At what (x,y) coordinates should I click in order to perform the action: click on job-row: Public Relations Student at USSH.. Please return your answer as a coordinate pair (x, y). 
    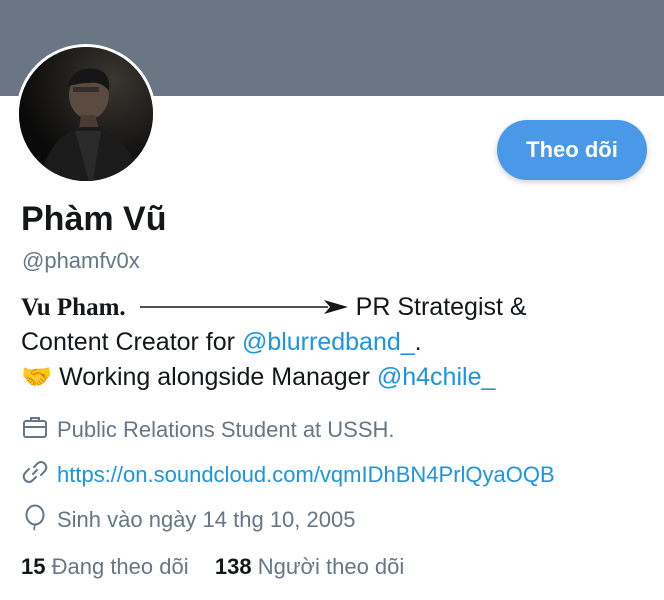
    Looking at the image, I should click on (208, 430).